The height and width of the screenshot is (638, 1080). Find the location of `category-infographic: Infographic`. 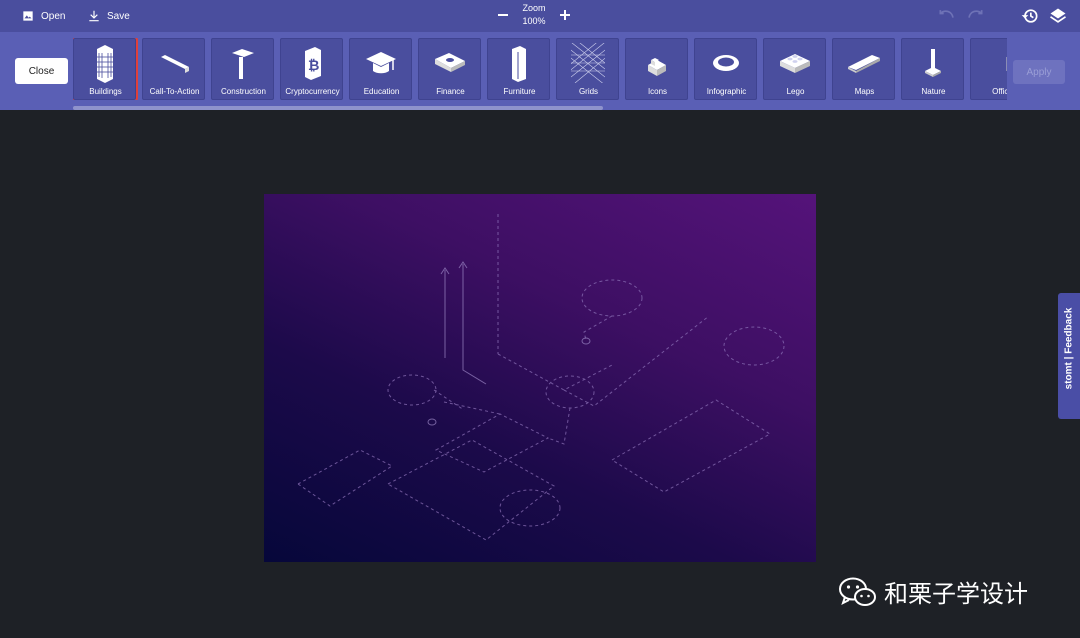

category-infographic: Infographic is located at coordinates (725, 69).